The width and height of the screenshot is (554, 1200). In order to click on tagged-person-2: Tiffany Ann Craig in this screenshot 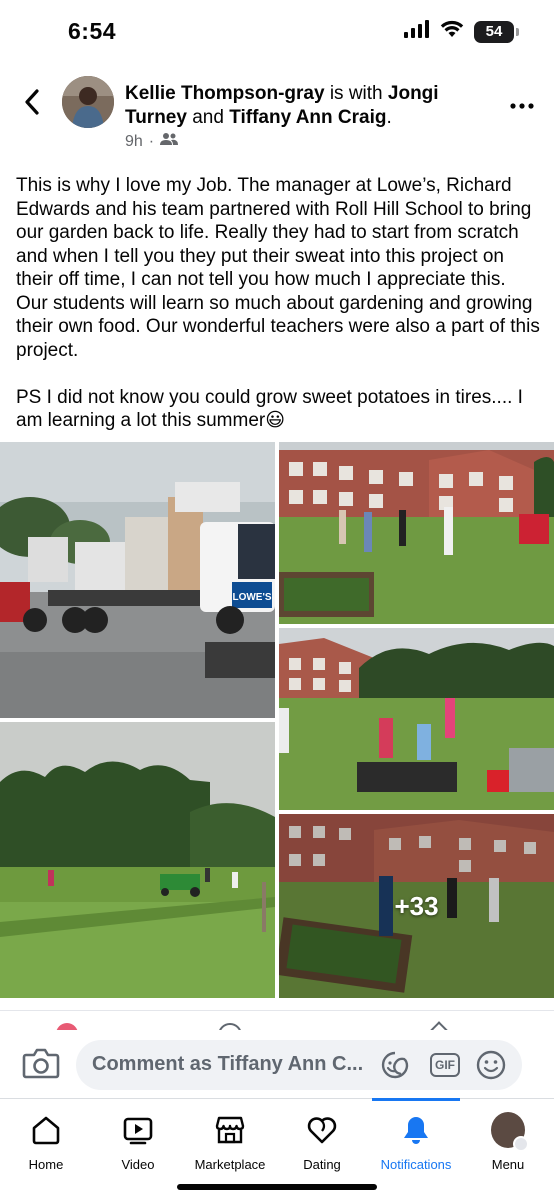, I will do `click(307, 117)`.